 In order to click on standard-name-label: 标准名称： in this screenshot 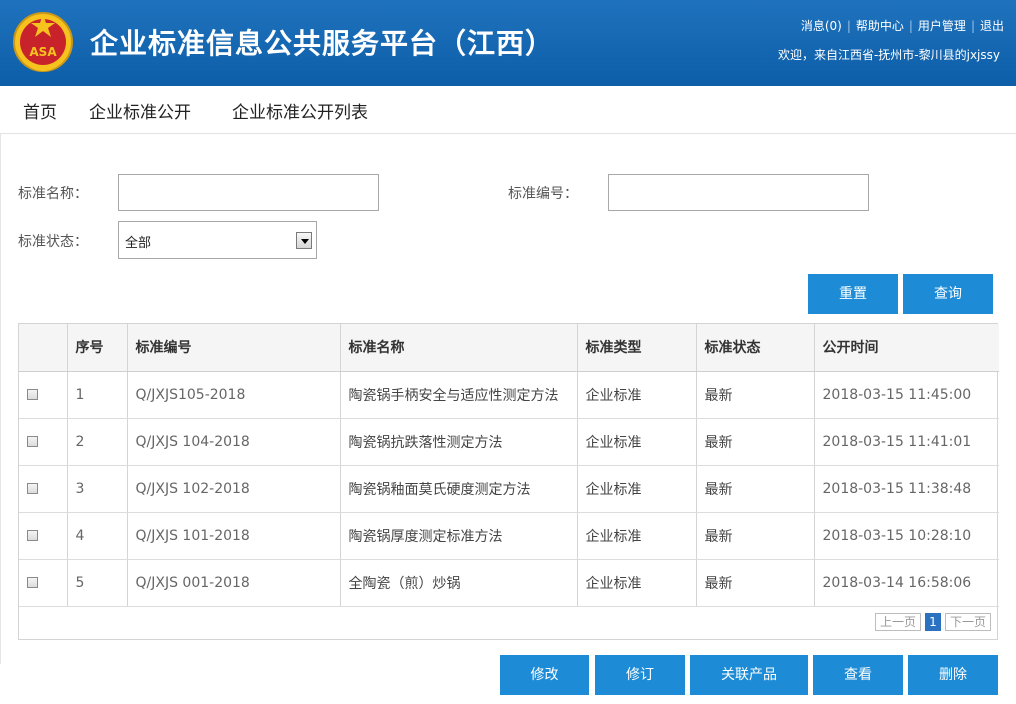, I will do `click(53, 194)`.